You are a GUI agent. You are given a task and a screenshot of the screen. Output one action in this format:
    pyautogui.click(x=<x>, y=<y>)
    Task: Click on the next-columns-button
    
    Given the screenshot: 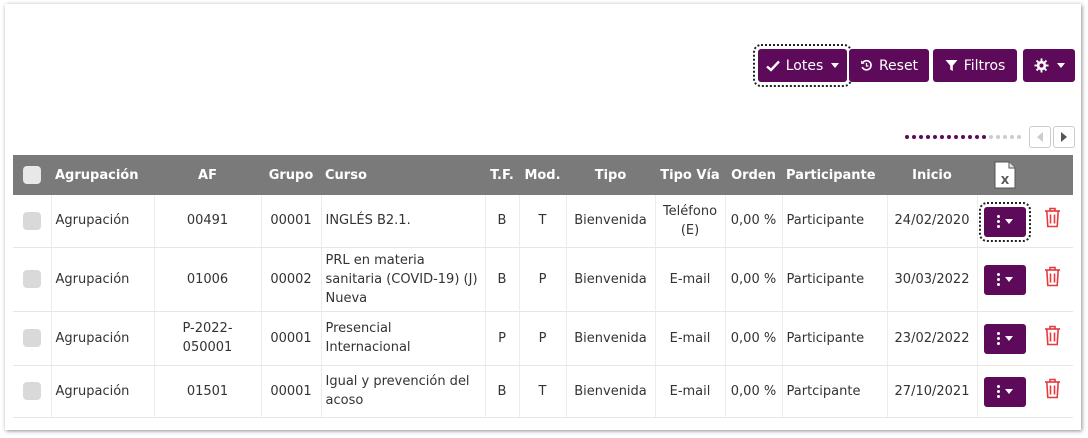 What is the action you would take?
    pyautogui.click(x=1064, y=137)
    